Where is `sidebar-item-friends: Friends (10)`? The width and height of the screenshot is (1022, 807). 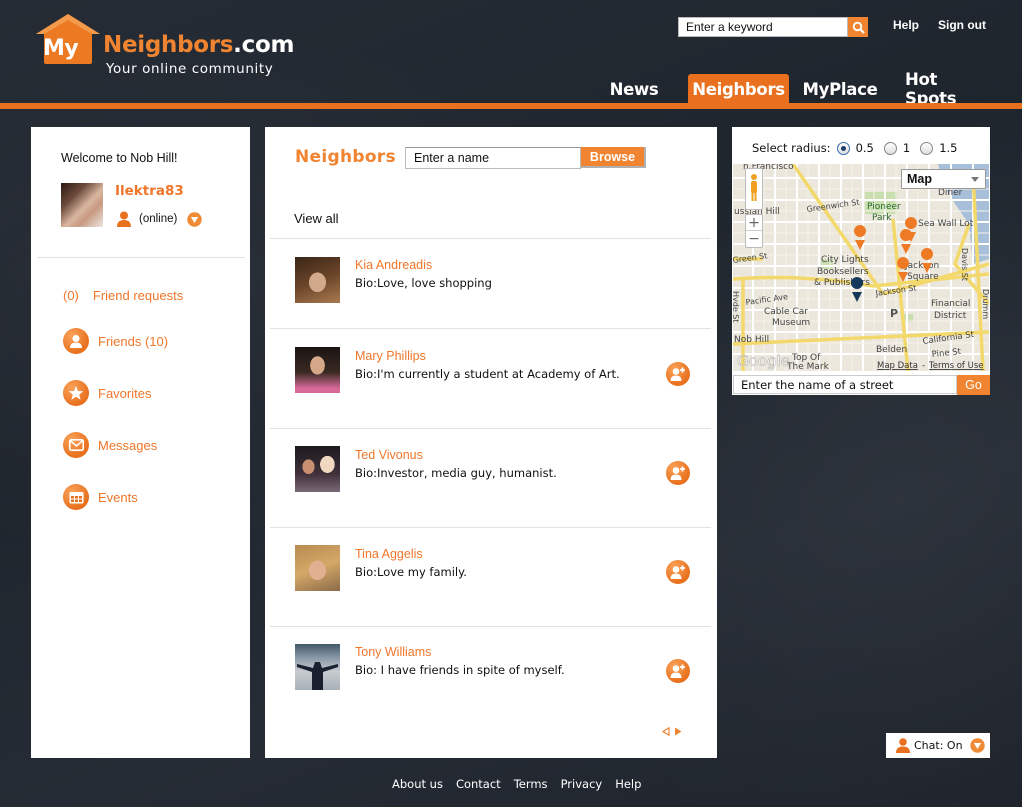 sidebar-item-friends: Friends (10) is located at coordinates (115, 341).